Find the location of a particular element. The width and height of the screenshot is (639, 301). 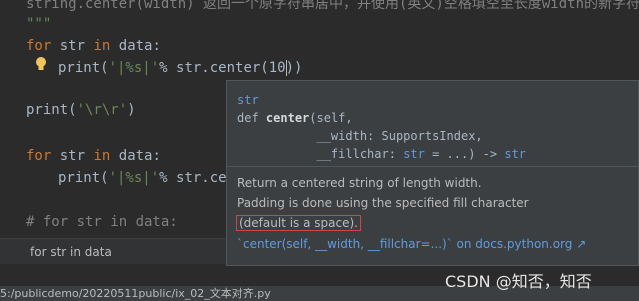

return-type-link: str is located at coordinates (515, 154).